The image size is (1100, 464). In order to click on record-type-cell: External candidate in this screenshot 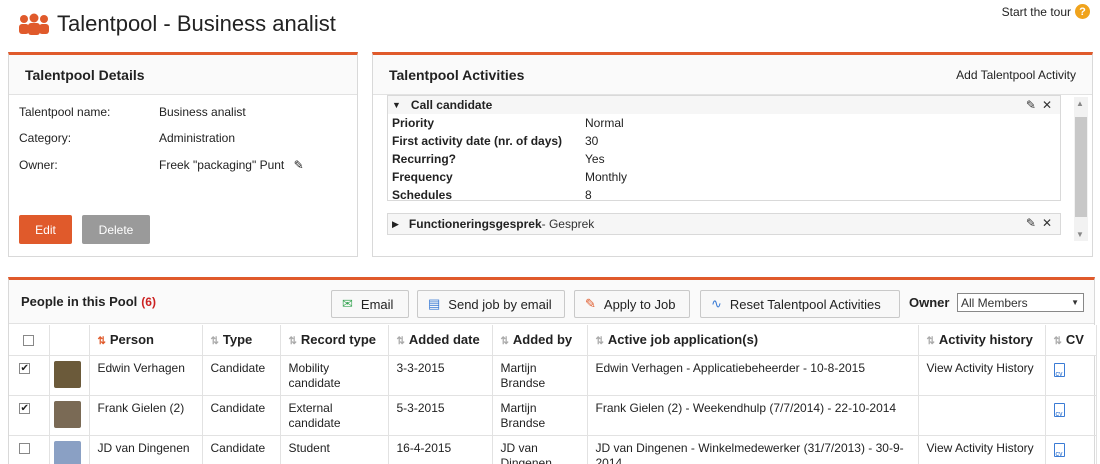, I will do `click(334, 415)`.